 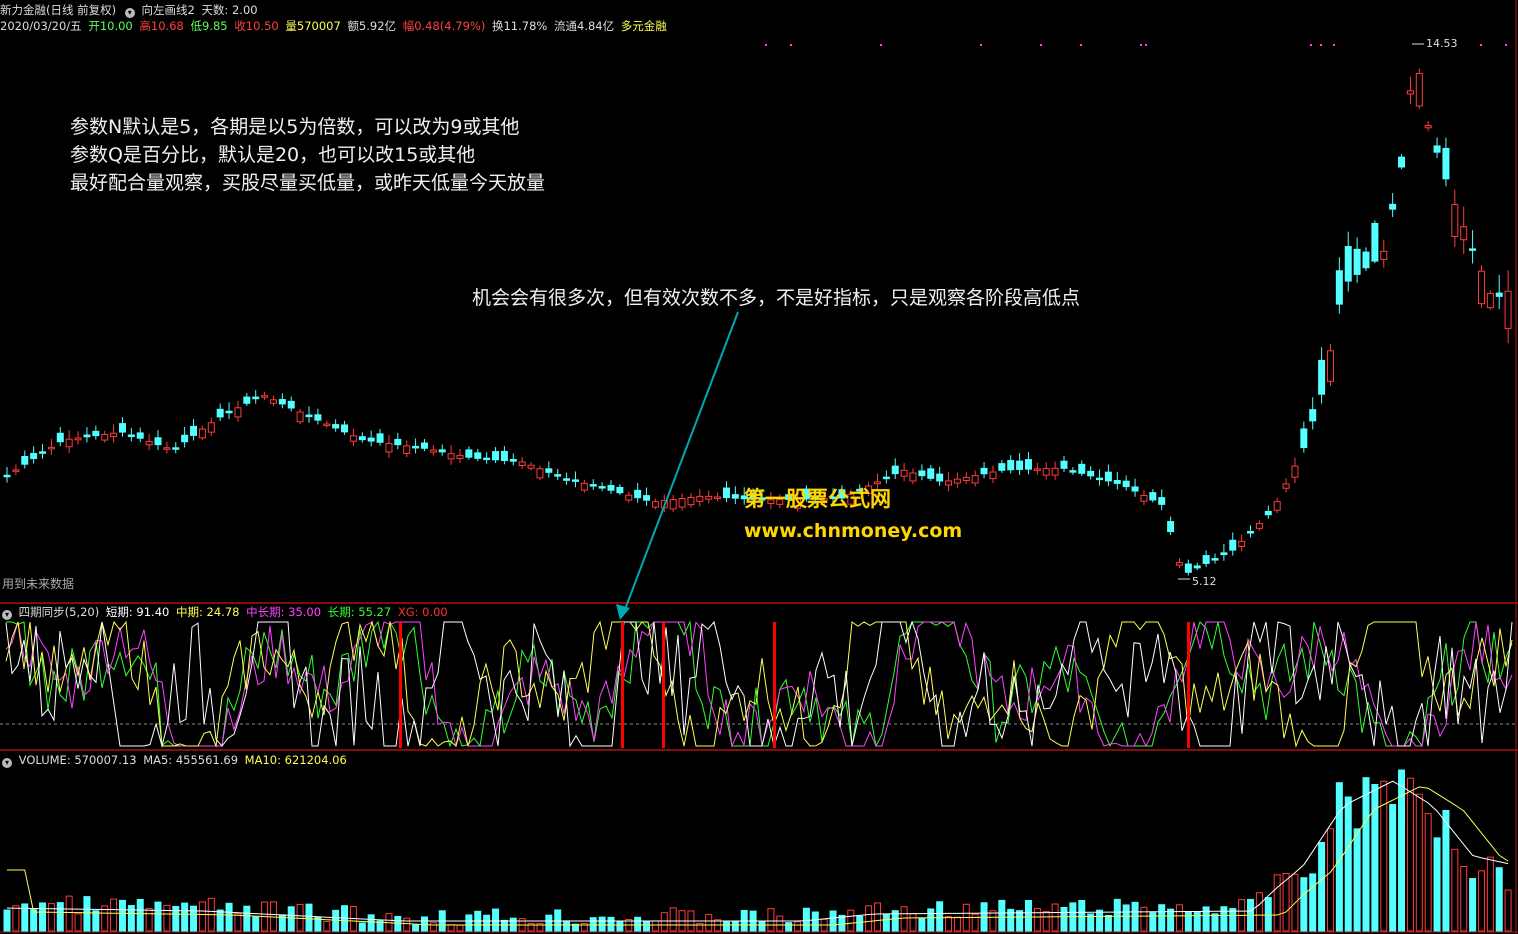 What do you see at coordinates (59, 612) in the screenshot?
I see `indicator-name: 四期同步(5,20)` at bounding box center [59, 612].